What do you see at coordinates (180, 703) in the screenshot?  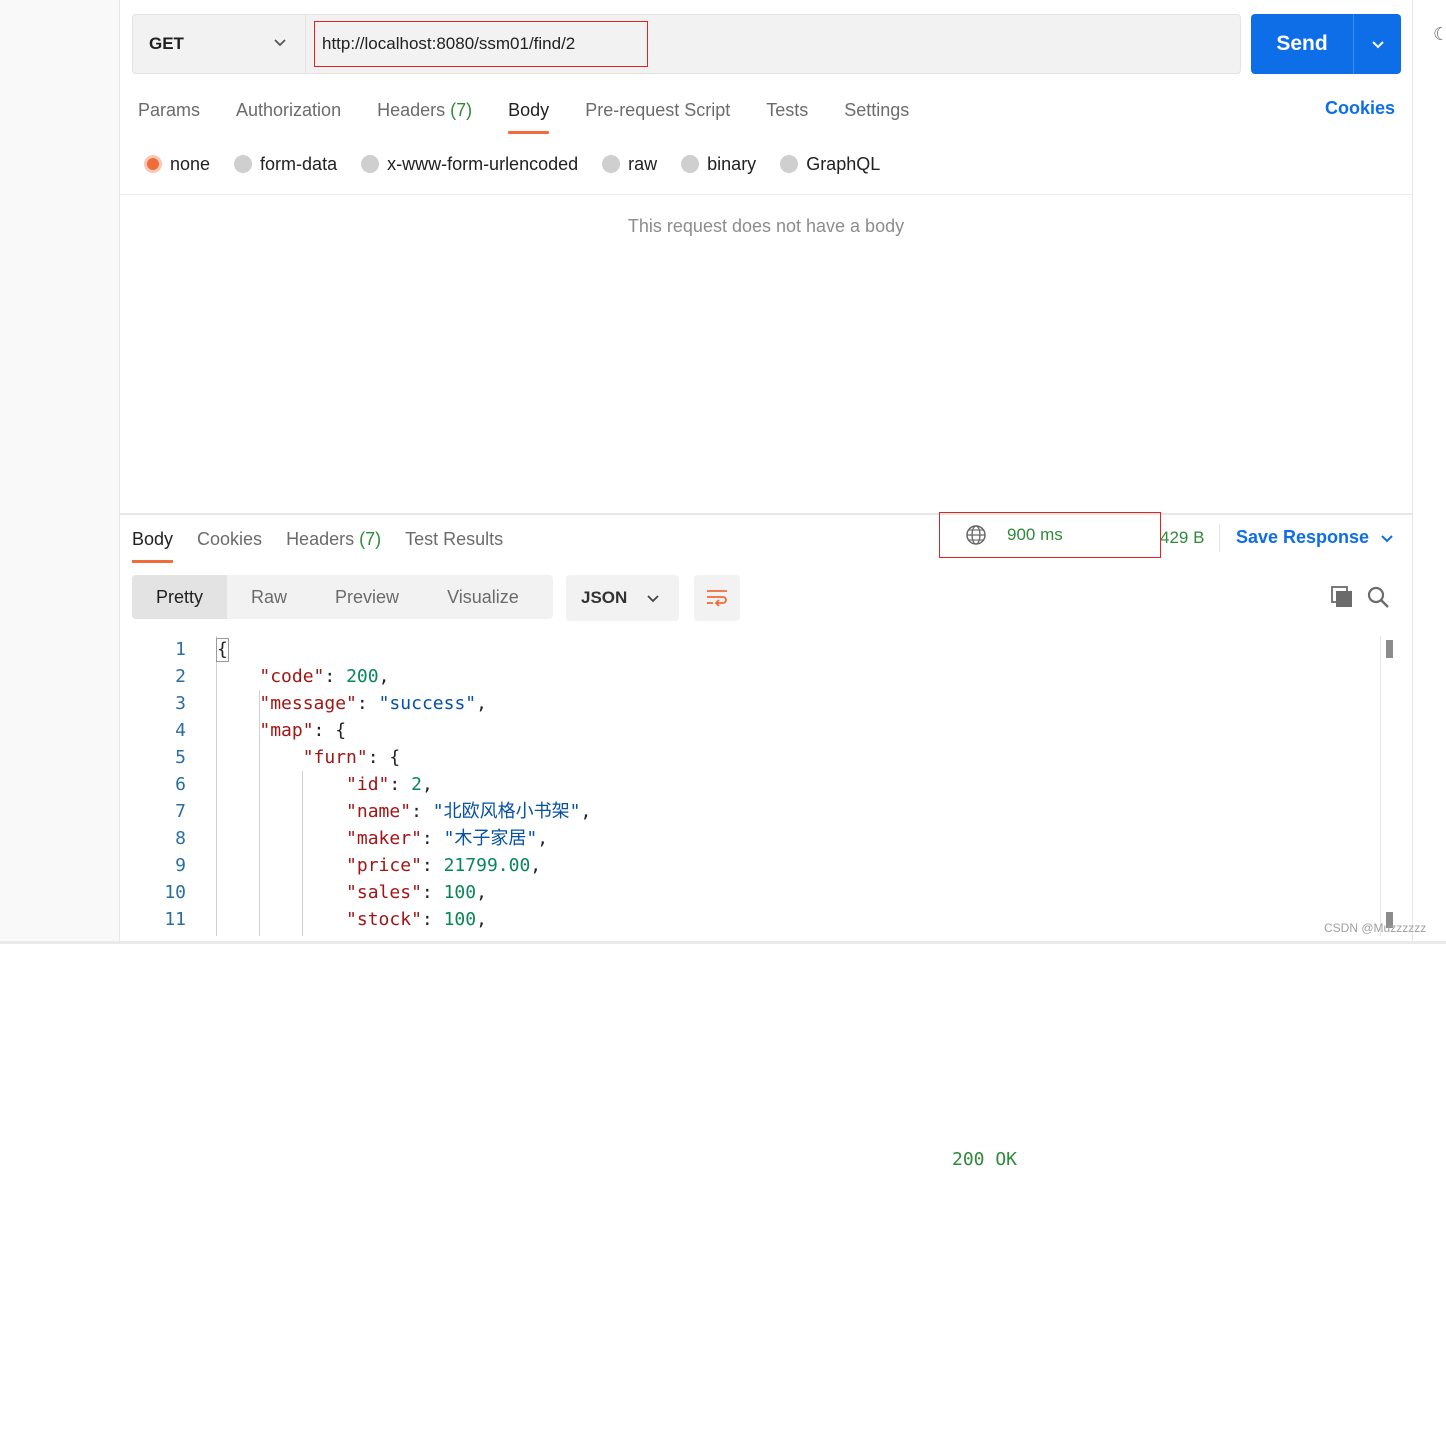 I see `line-number: 3` at bounding box center [180, 703].